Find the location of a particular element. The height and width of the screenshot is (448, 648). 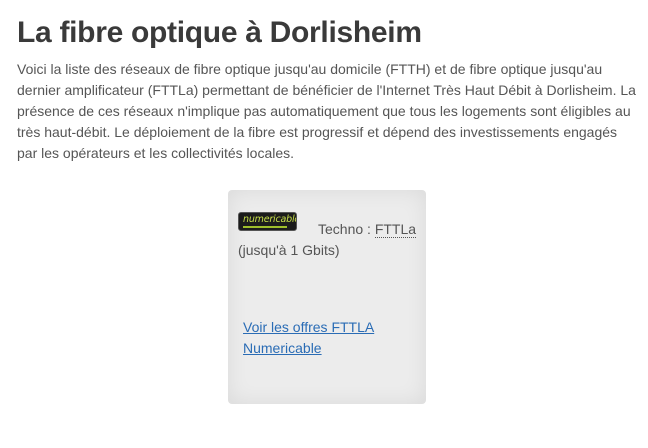

page-title: La fibre optique à Dorlisheim is located at coordinates (219, 32).